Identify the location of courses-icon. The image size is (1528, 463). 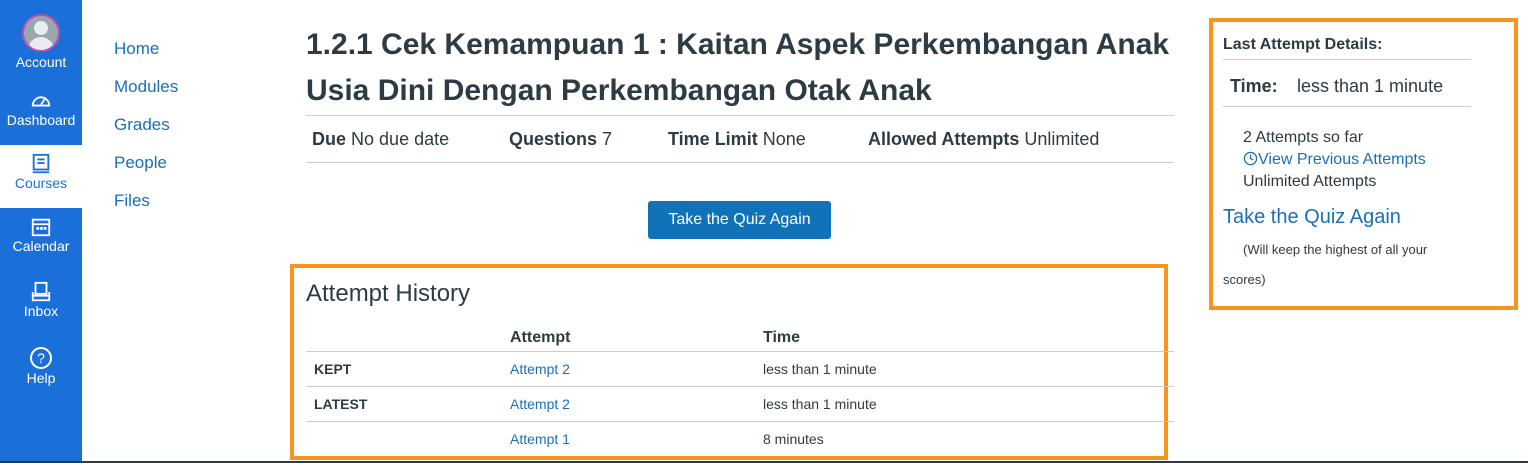
(41, 163).